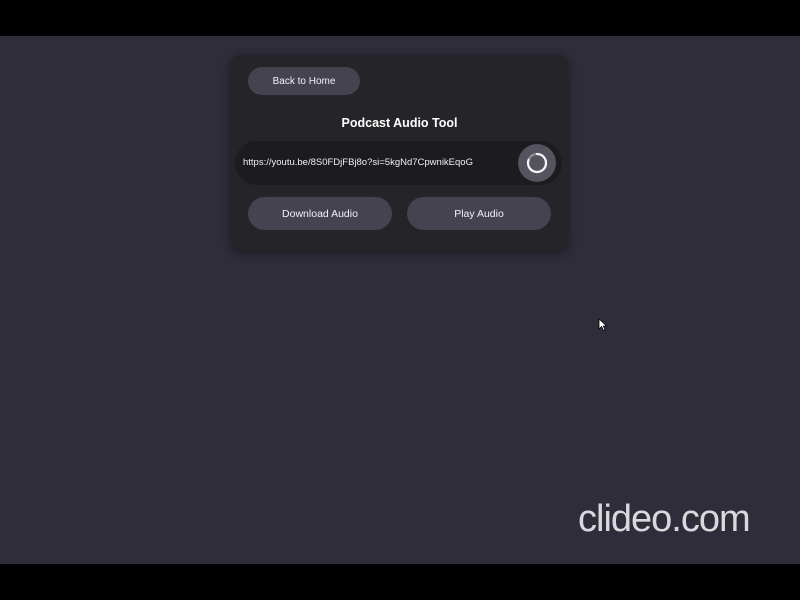 This screenshot has width=800, height=600. What do you see at coordinates (479, 213) in the screenshot?
I see `play-audio-button: Play Audio` at bounding box center [479, 213].